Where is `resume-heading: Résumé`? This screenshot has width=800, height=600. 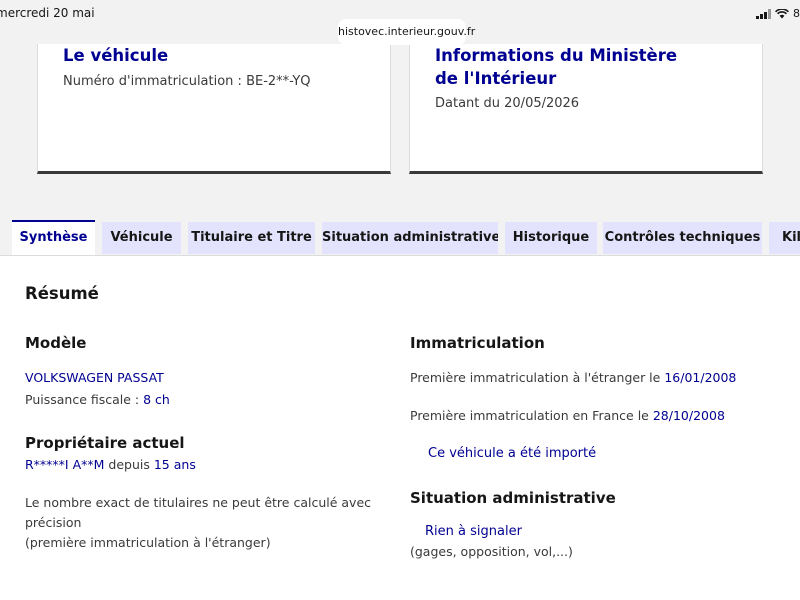 resume-heading: Résumé is located at coordinates (62, 293).